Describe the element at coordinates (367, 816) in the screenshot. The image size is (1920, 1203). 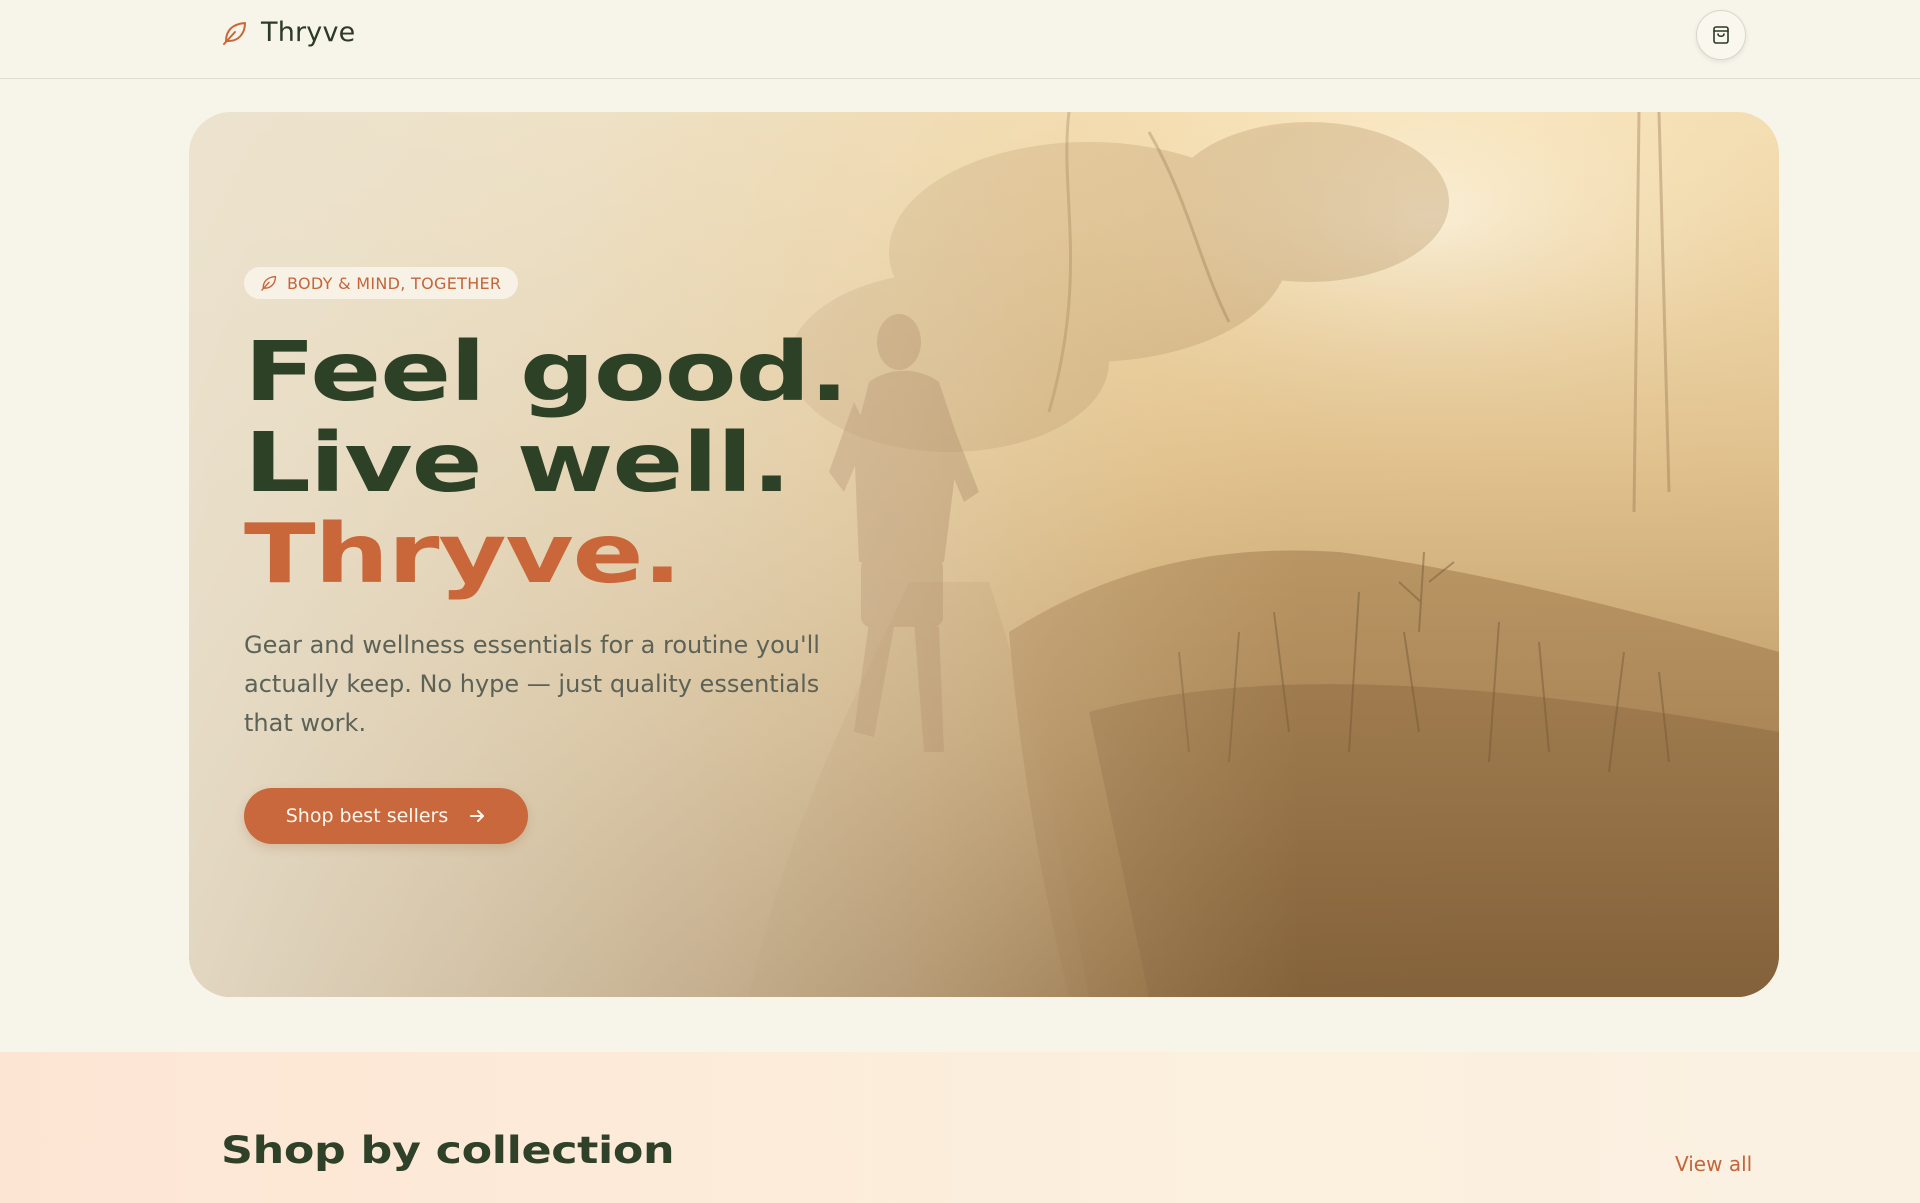
I see `cta-label: Shop best sellers` at that location.